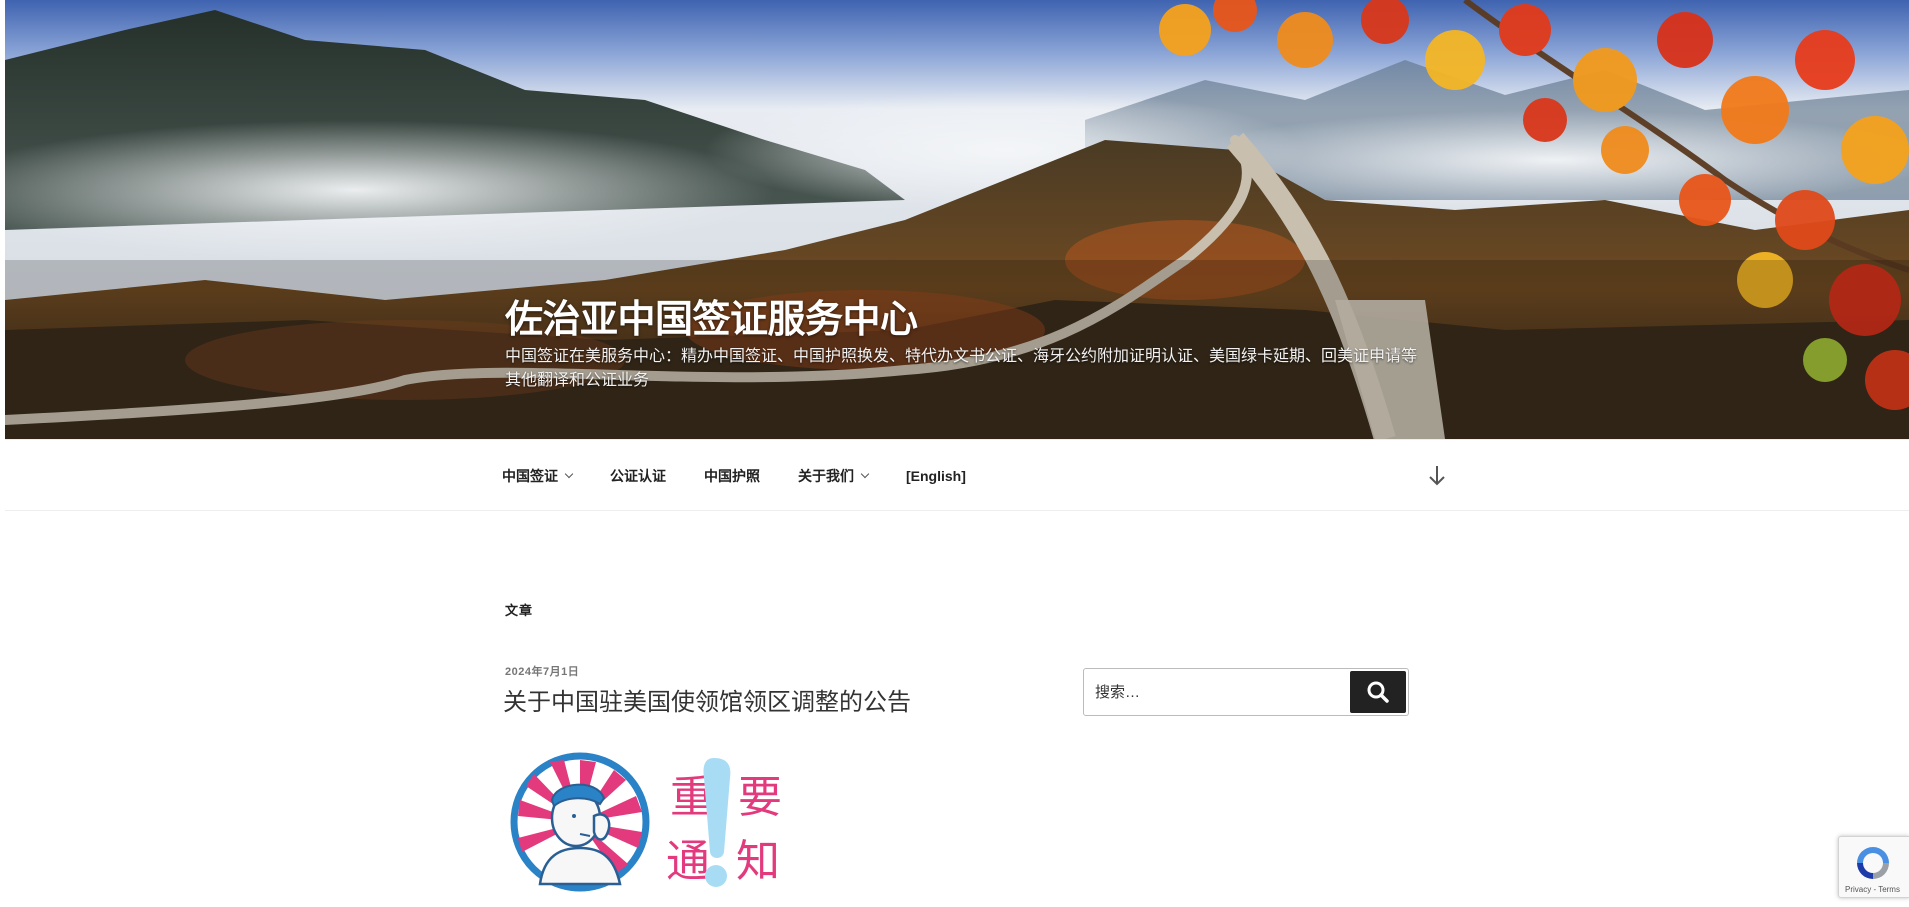 The image size is (1909, 907). I want to click on search-icon, so click(1378, 692).